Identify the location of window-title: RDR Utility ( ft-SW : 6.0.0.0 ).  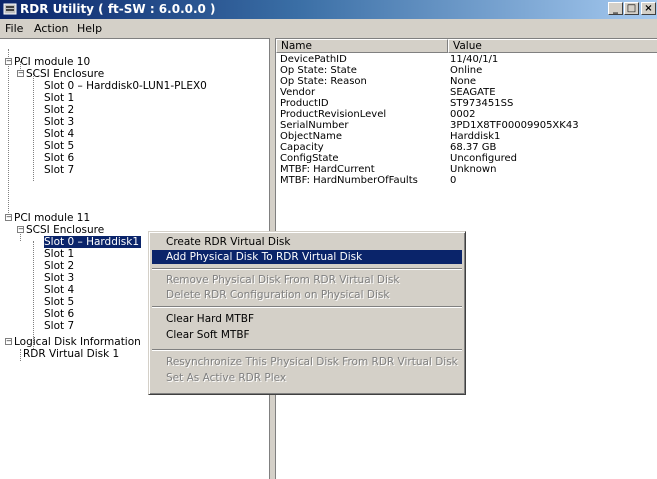
(118, 9).